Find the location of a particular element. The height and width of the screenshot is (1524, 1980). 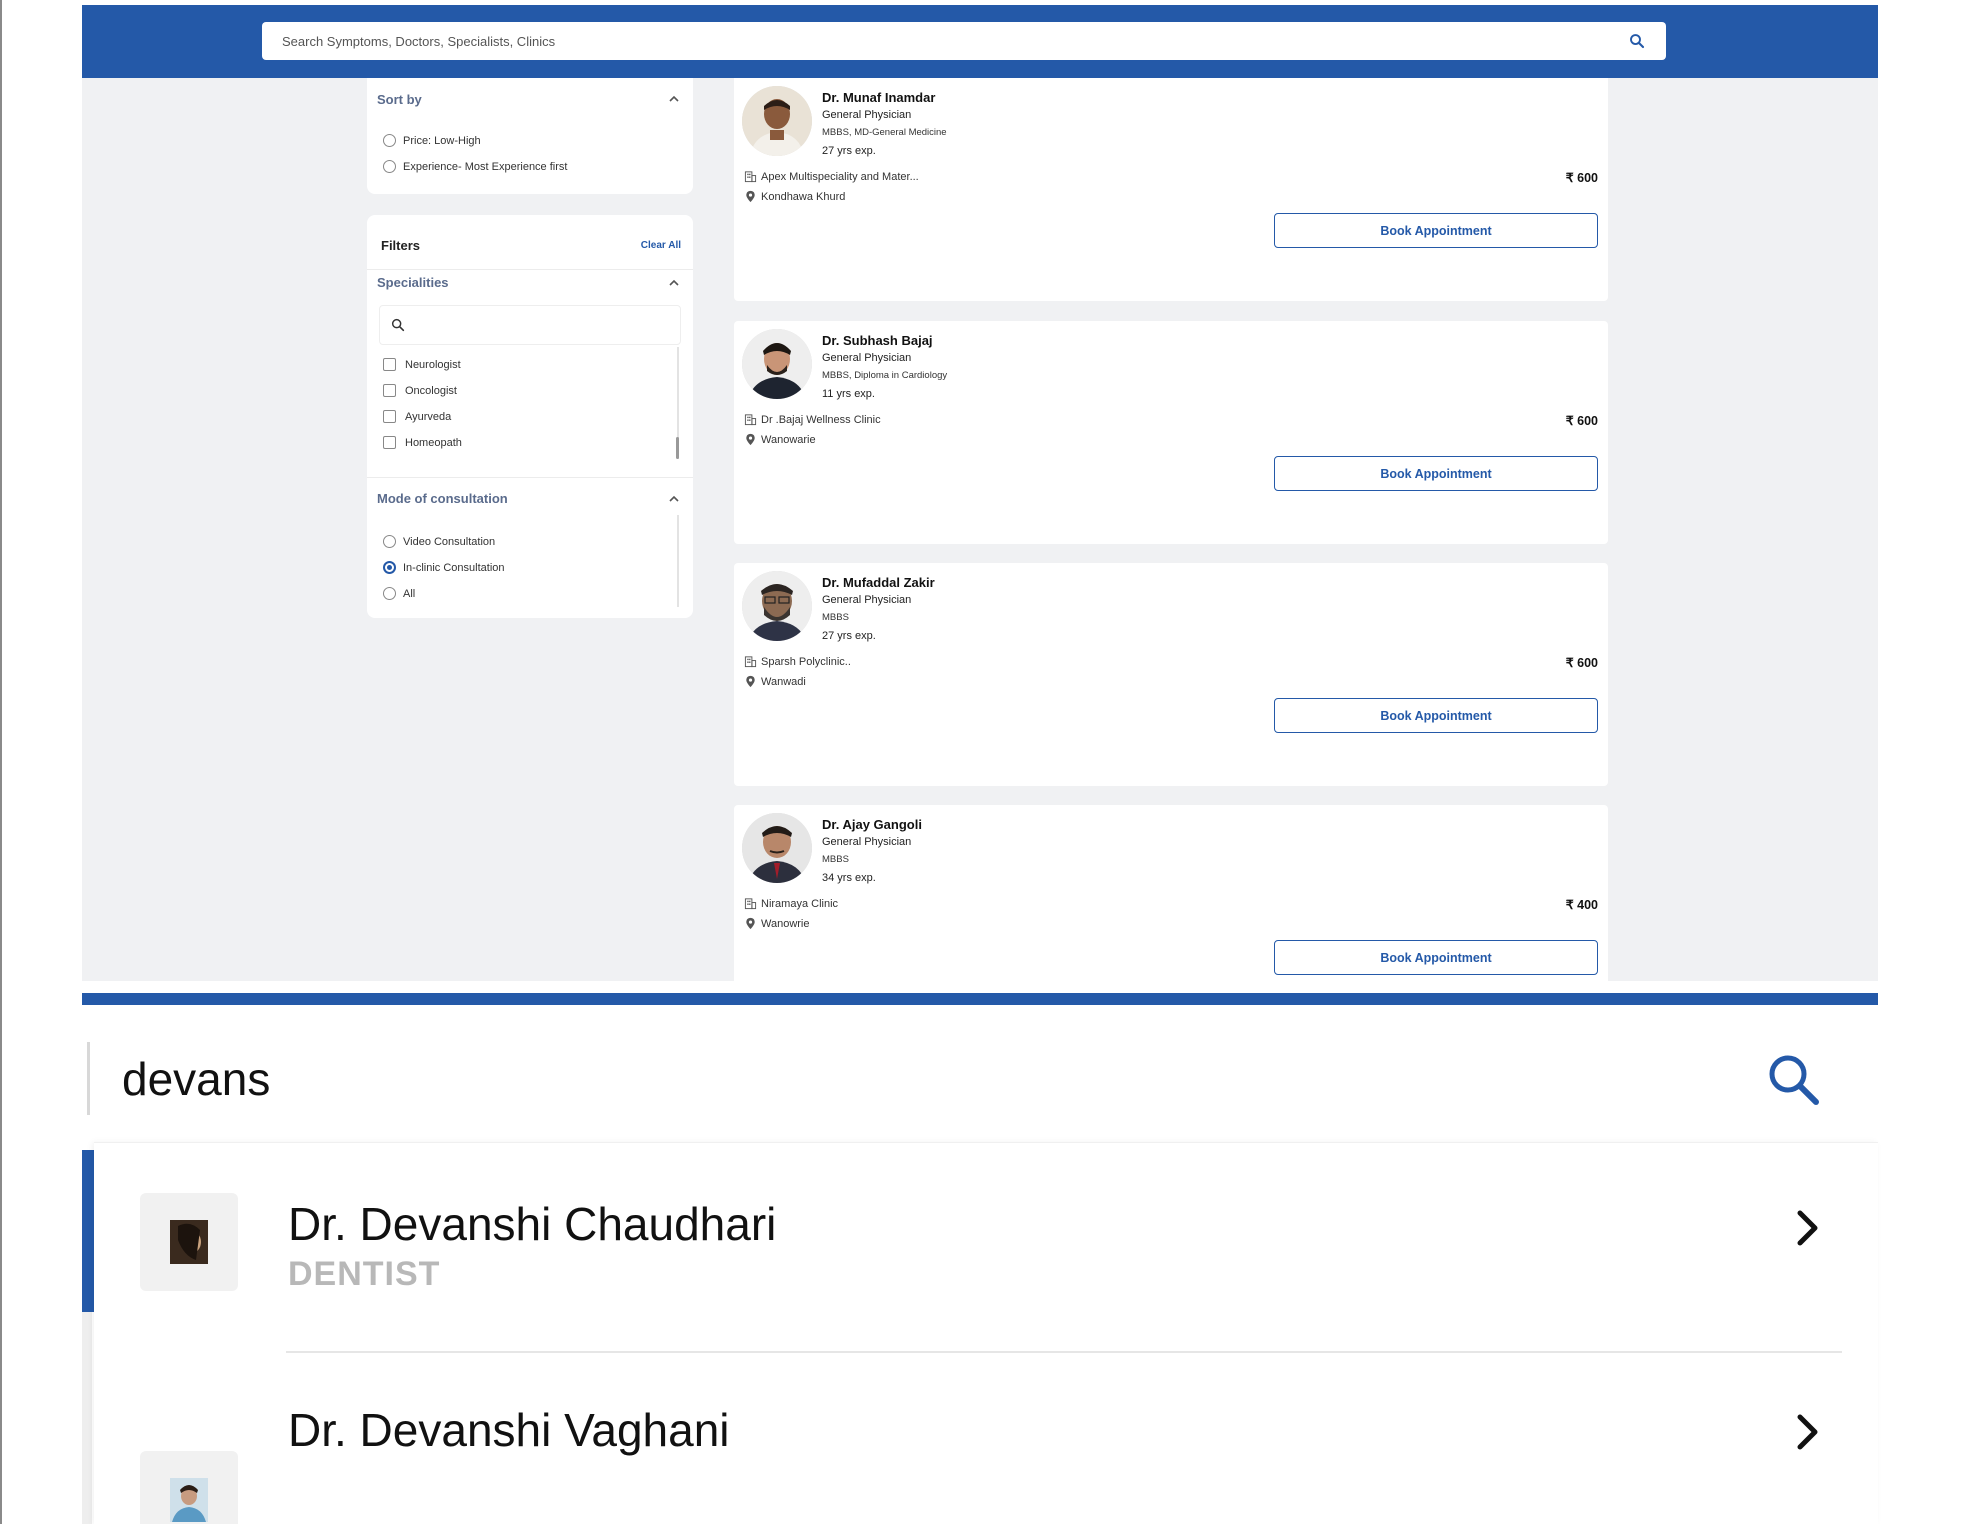

clinic-row: Niramaya Clinic is located at coordinates (791, 903).